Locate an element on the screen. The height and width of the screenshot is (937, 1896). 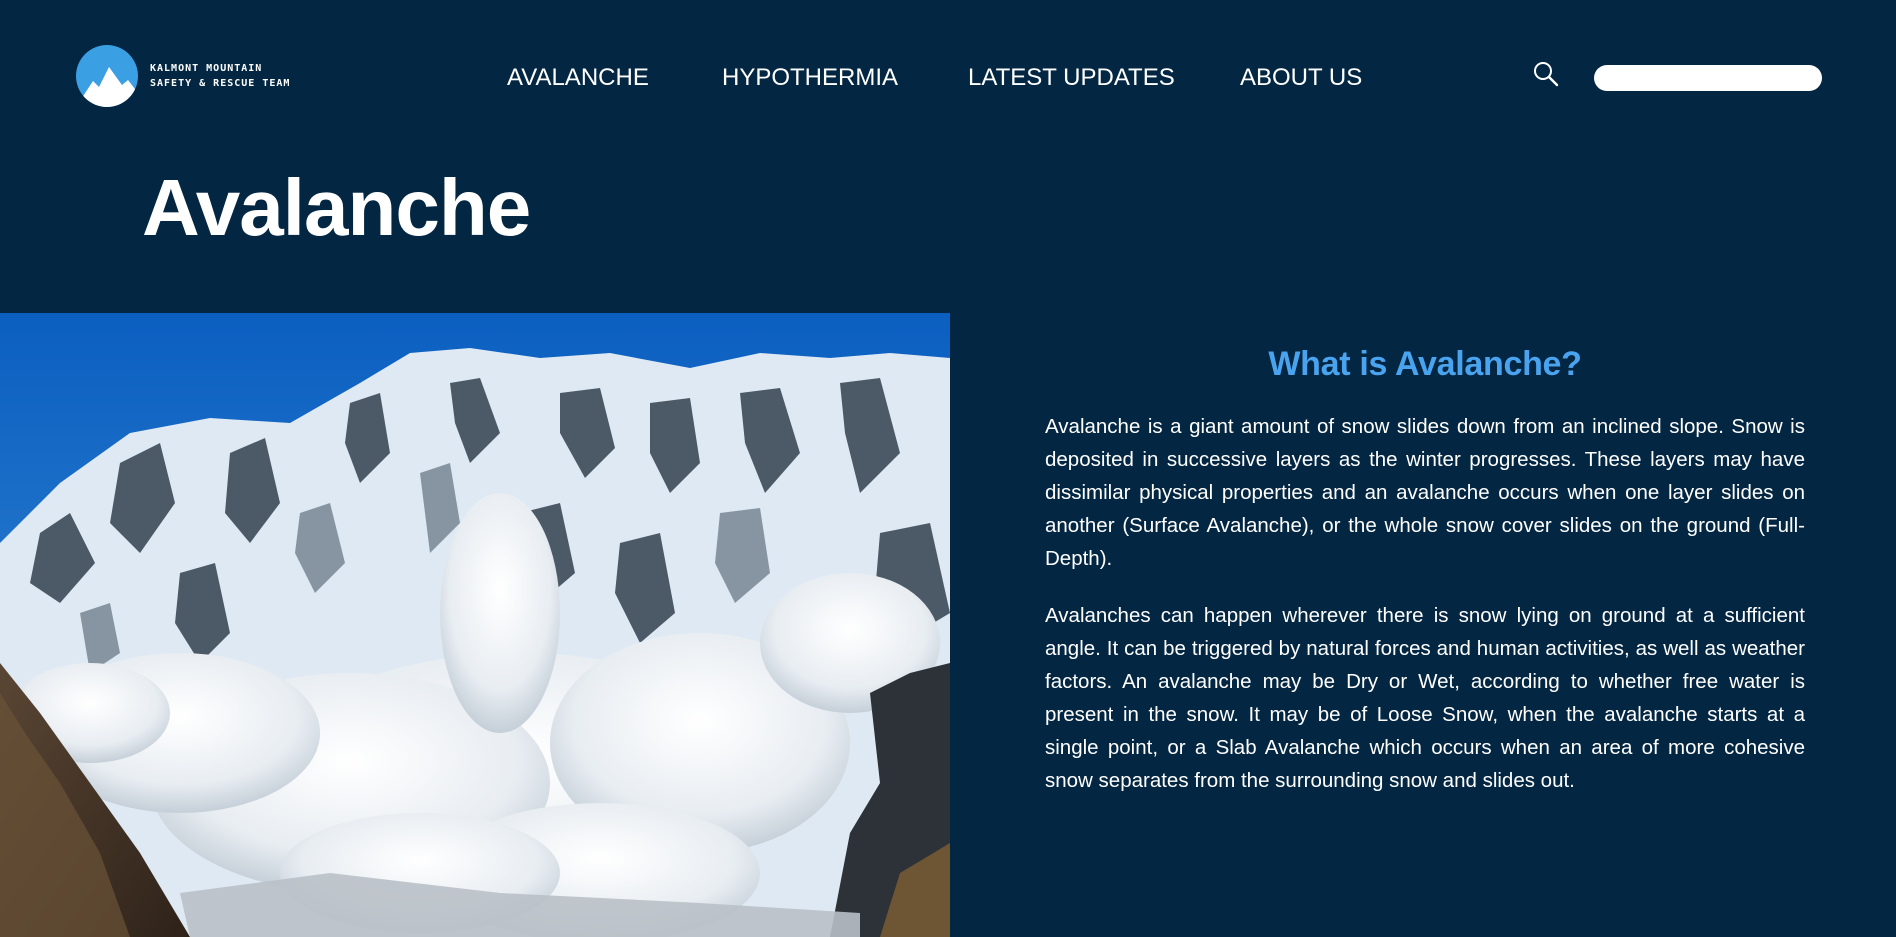
search-icon is located at coordinates (1546, 74).